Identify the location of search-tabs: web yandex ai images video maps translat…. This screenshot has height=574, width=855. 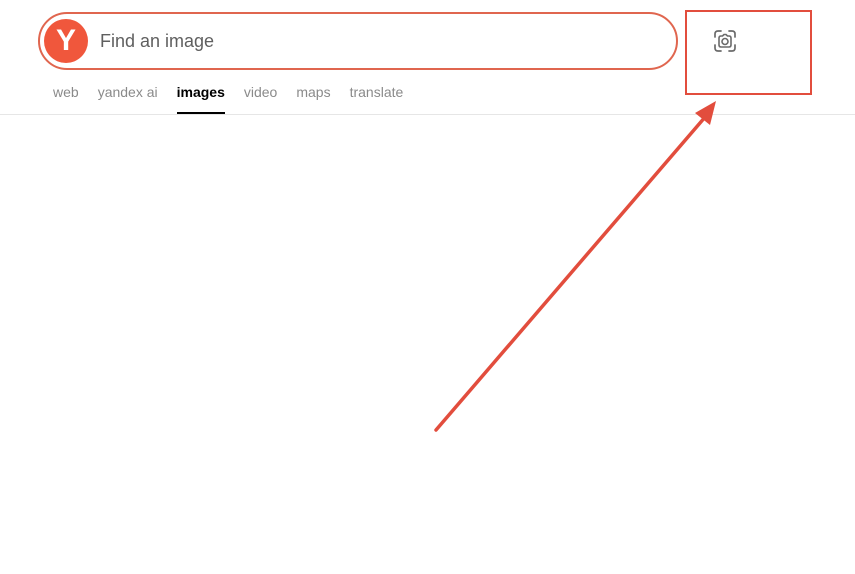
(237, 99).